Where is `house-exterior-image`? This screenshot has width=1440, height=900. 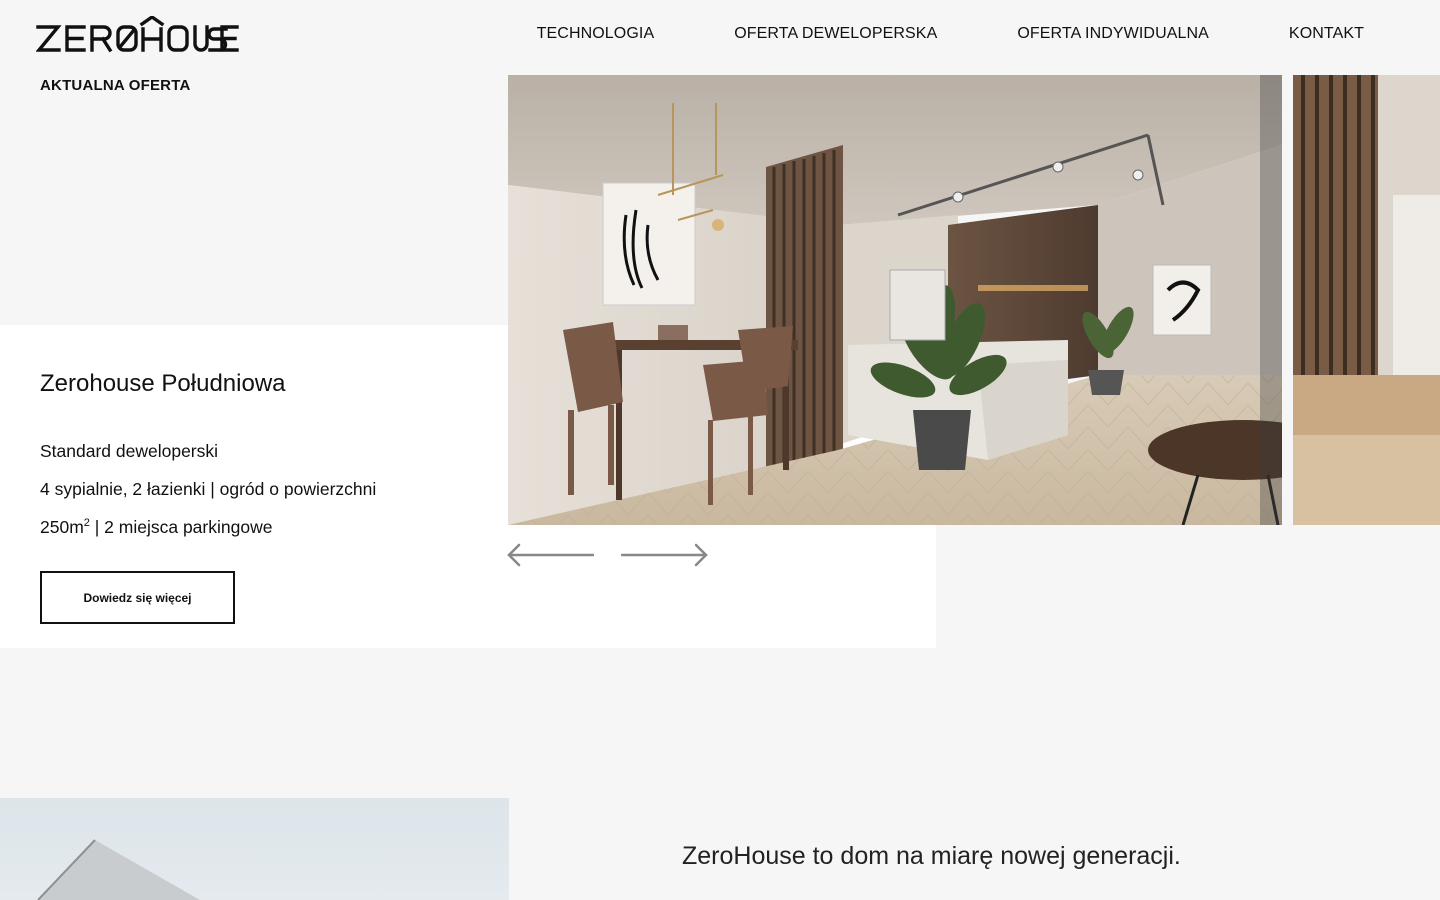 house-exterior-image is located at coordinates (254, 849).